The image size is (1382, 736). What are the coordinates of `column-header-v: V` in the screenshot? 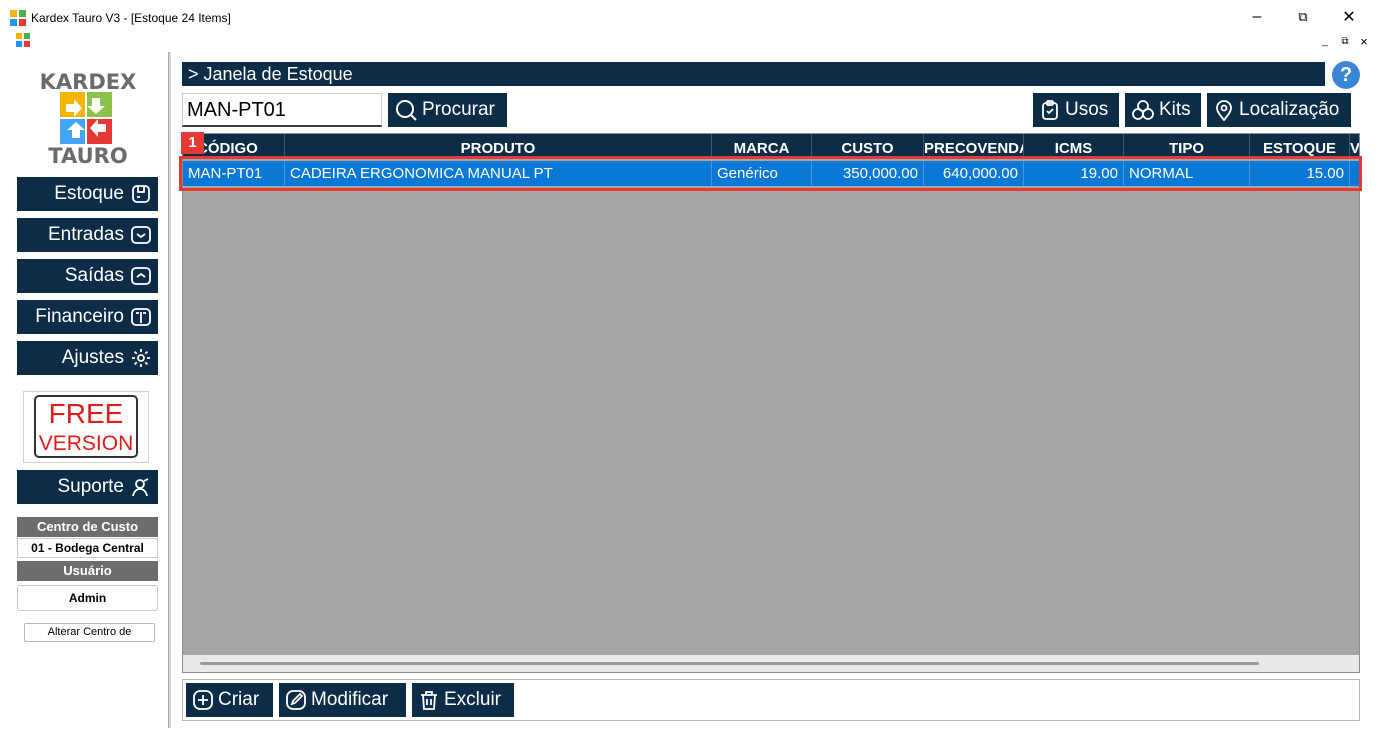 It's located at (1354, 146).